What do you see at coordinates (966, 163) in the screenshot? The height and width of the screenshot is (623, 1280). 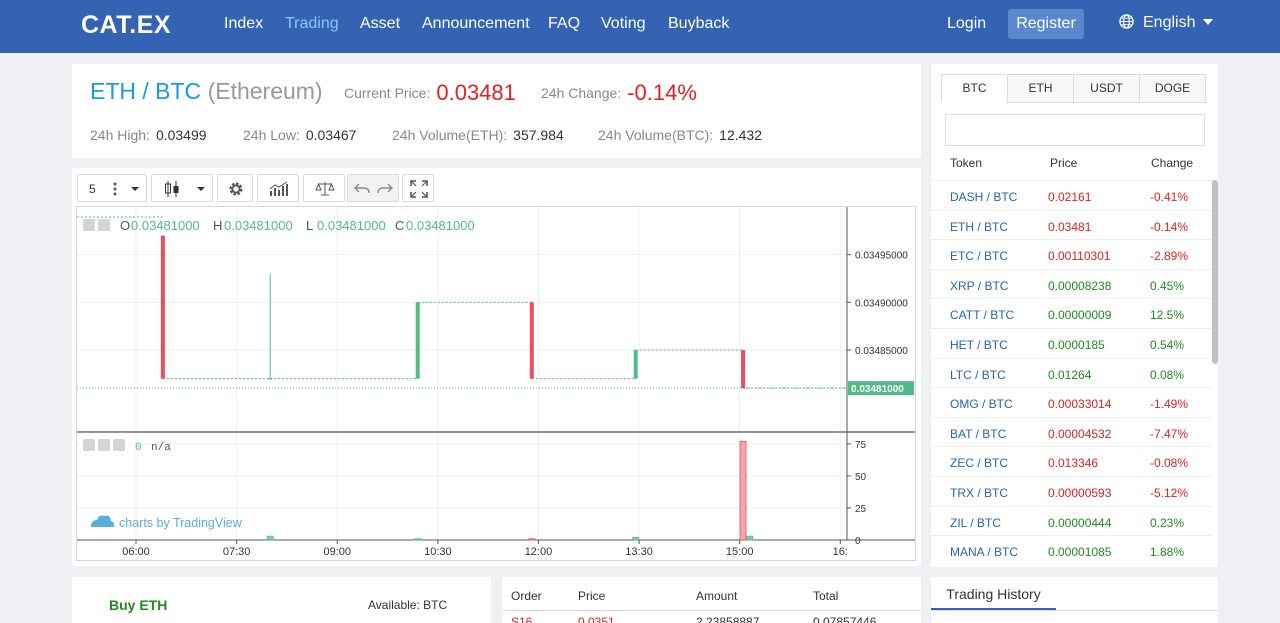 I see `col-header-token: Token` at bounding box center [966, 163].